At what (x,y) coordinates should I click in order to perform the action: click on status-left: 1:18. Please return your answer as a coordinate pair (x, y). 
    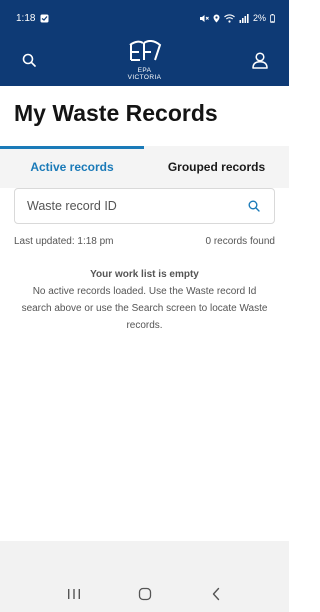
    Looking at the image, I should click on (32, 18).